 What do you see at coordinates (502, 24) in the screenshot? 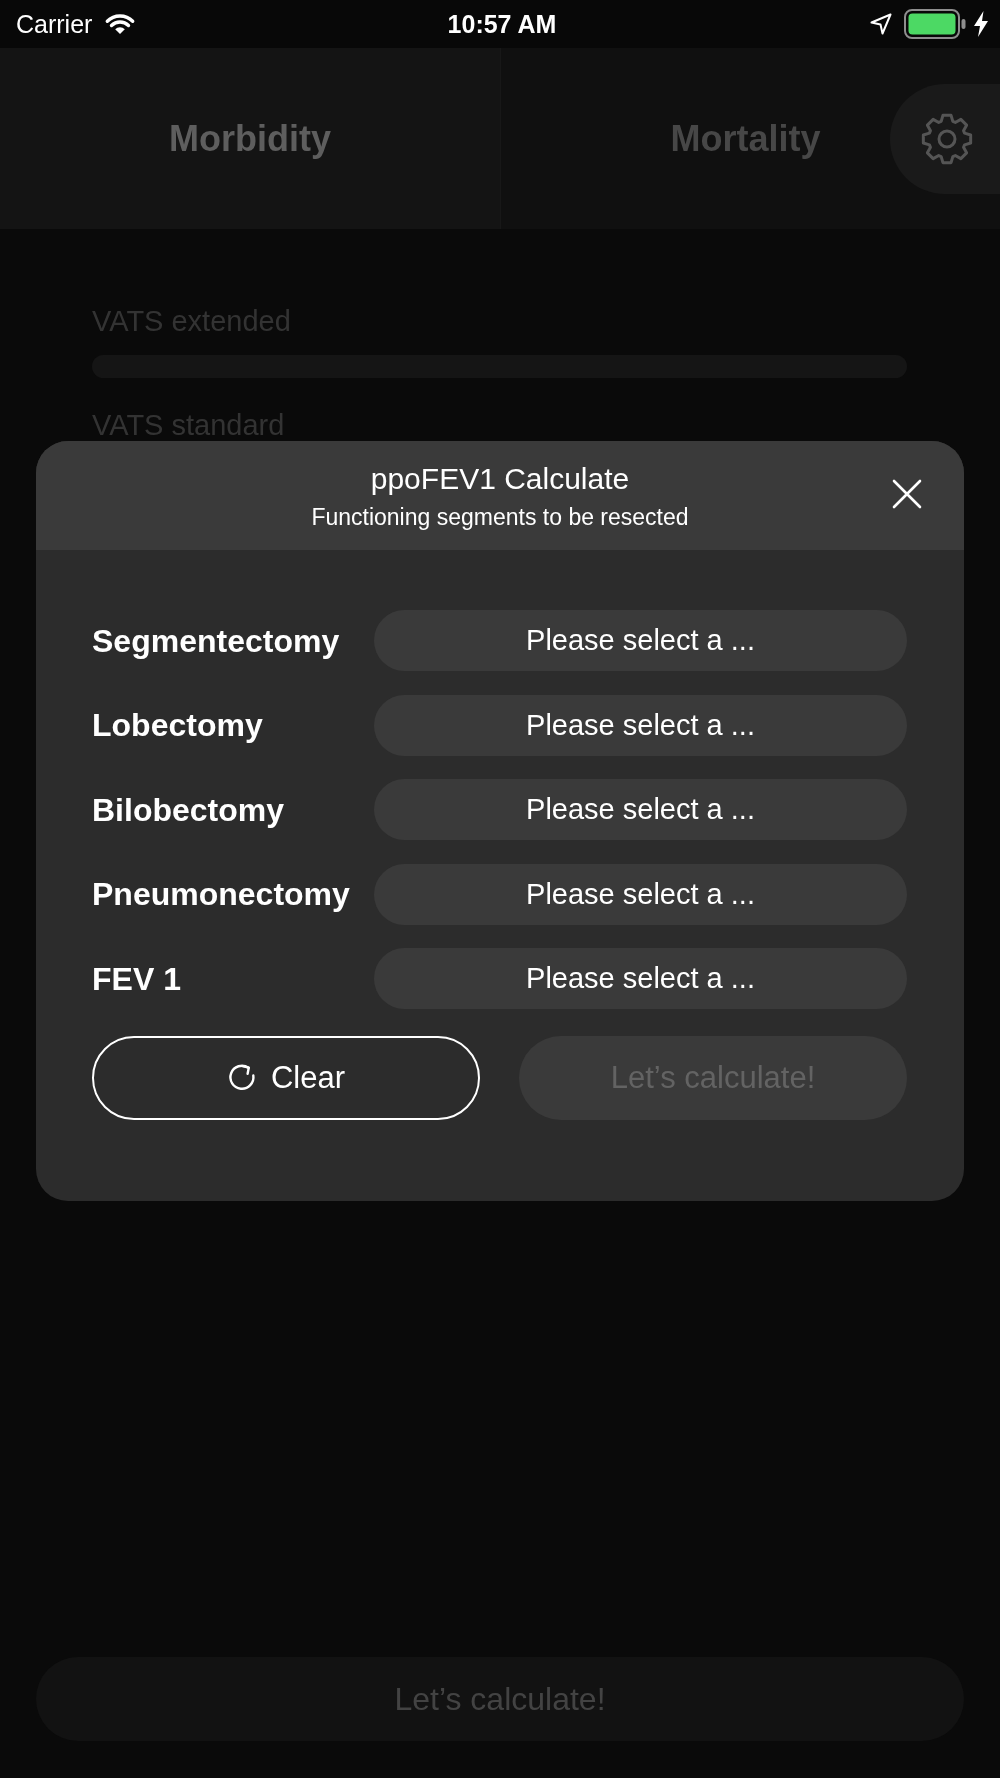
I see `clock-time: 10:57 AM` at bounding box center [502, 24].